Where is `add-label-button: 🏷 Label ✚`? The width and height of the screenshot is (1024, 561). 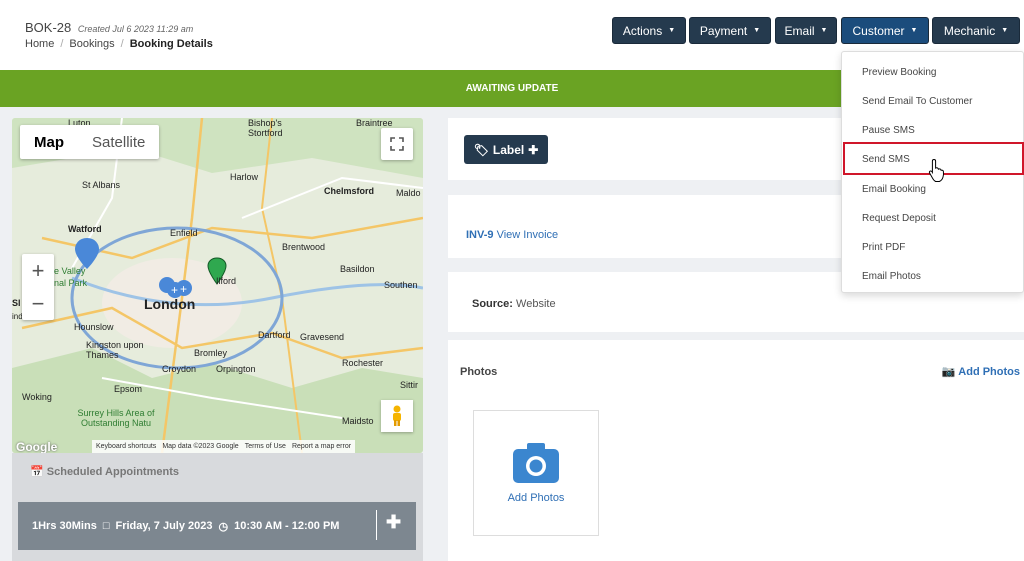 add-label-button: 🏷 Label ✚ is located at coordinates (506, 149).